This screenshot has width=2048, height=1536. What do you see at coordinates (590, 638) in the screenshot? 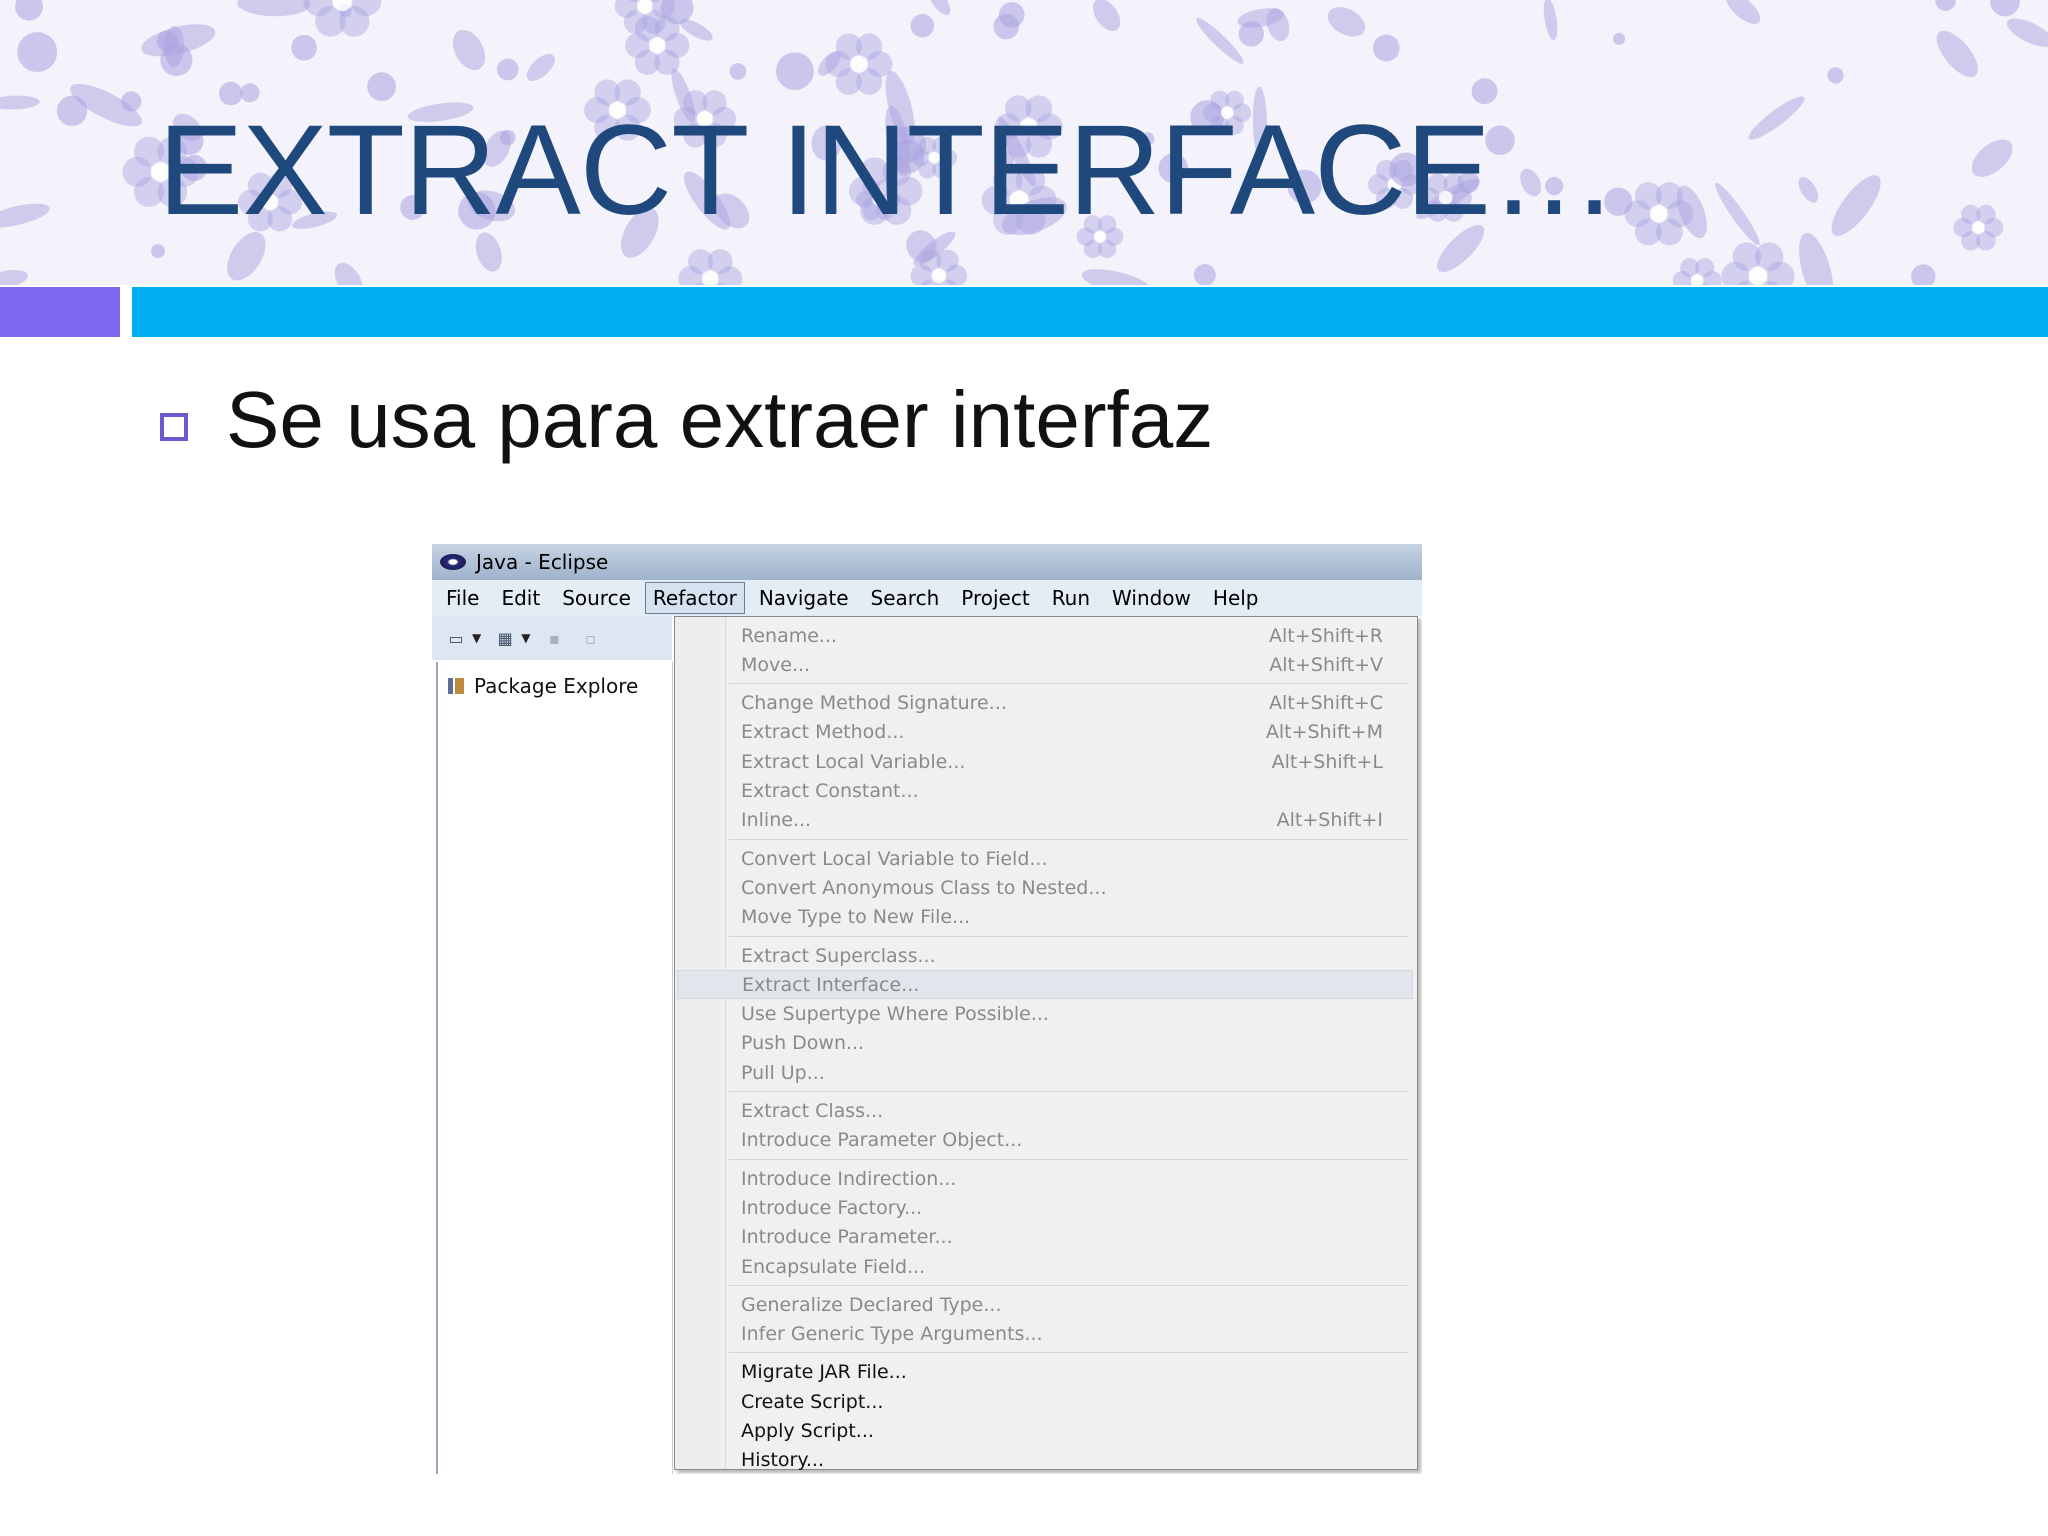
I see `print-icon: ▫` at bounding box center [590, 638].